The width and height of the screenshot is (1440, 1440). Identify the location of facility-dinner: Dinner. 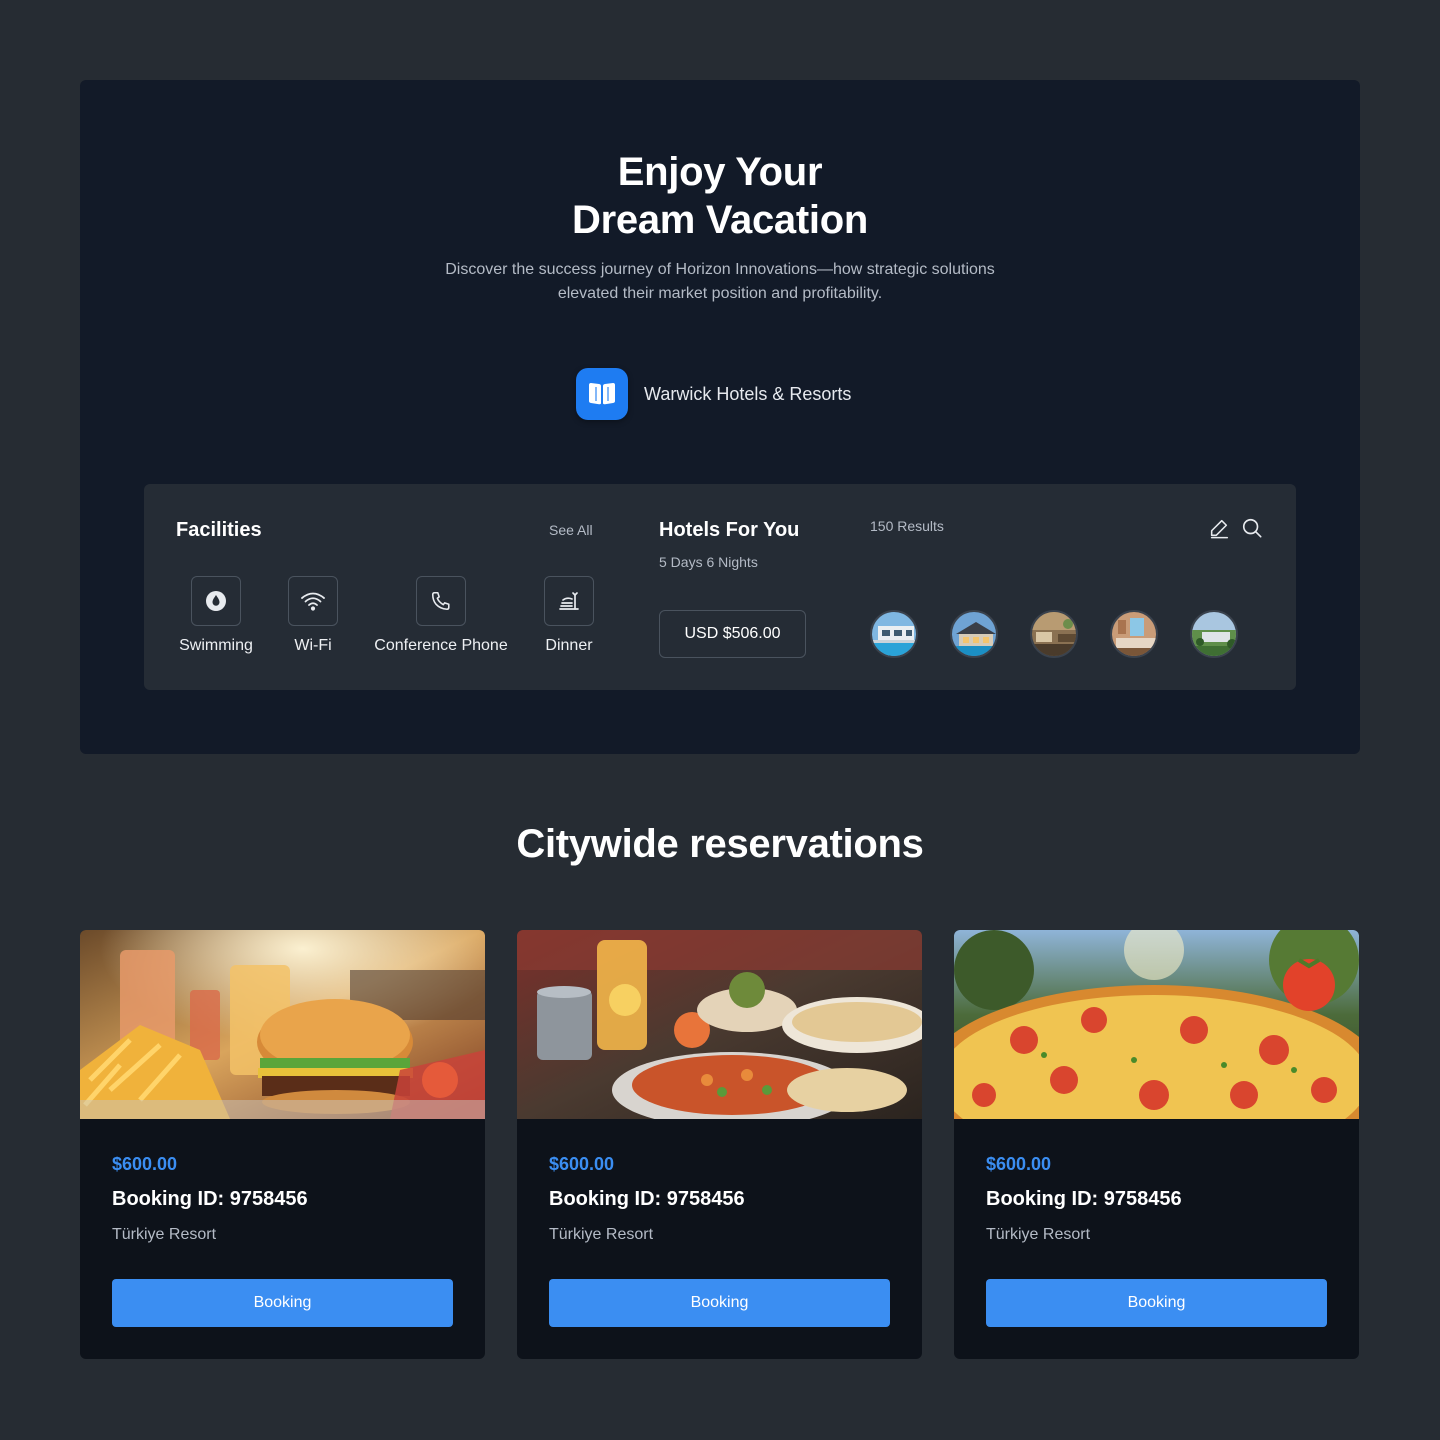
(569, 616).